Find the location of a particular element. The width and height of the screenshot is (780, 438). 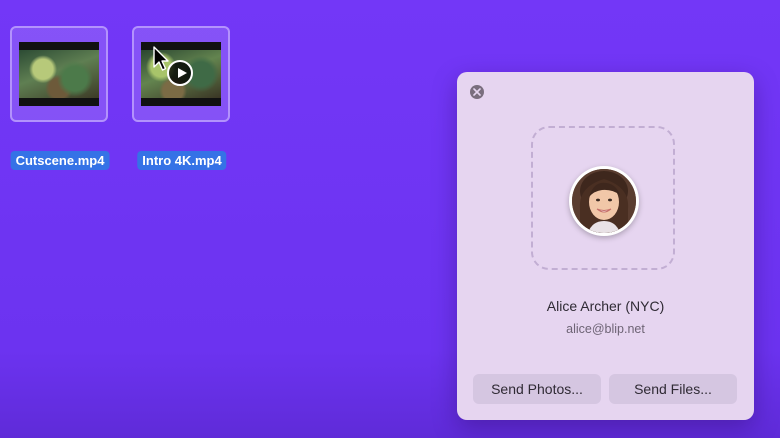

close-icon is located at coordinates (477, 92).